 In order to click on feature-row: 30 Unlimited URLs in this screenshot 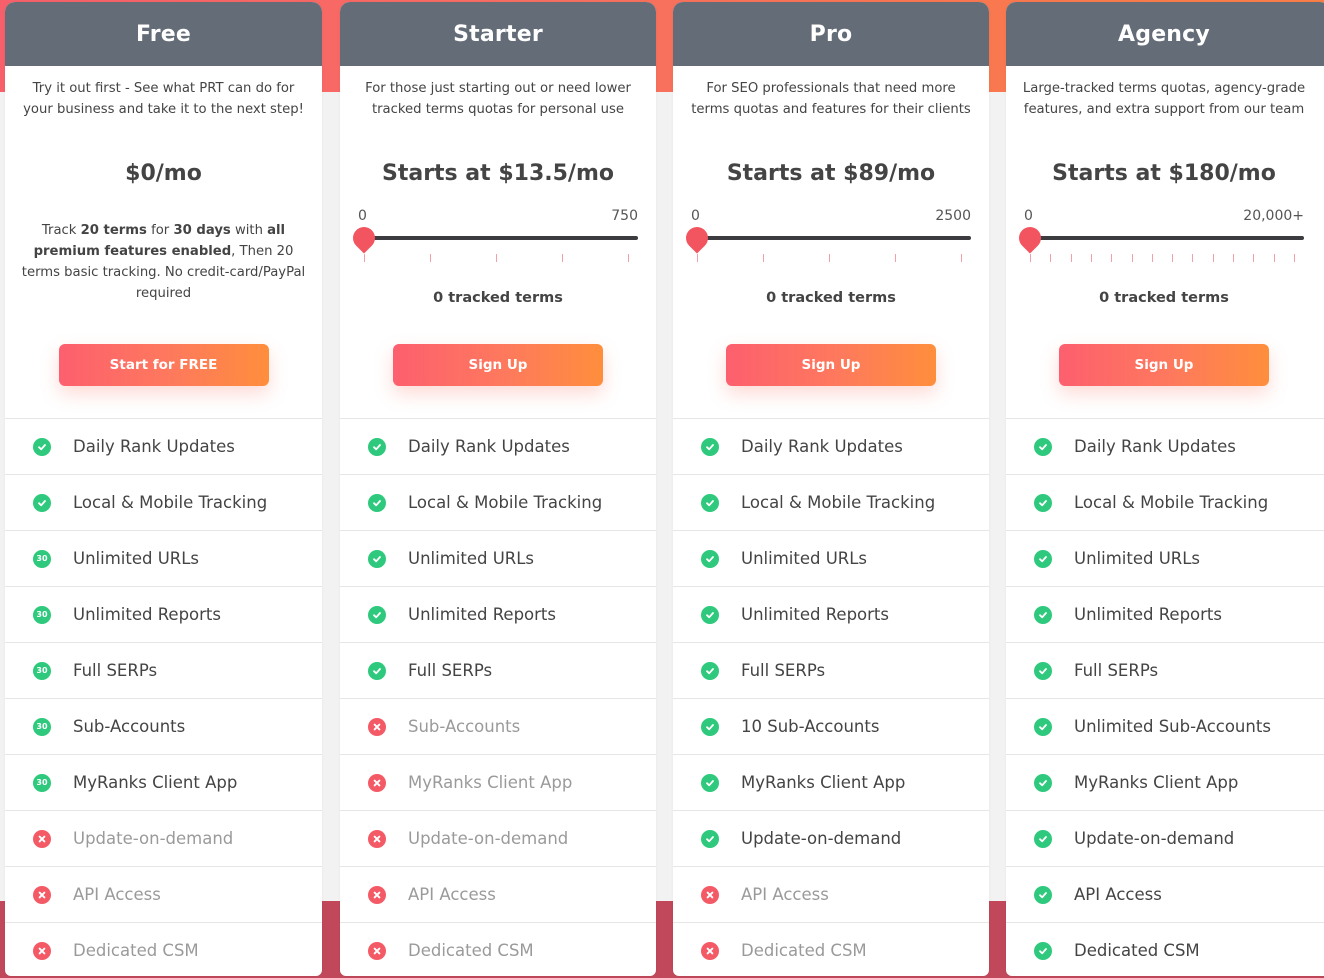, I will do `click(163, 559)`.